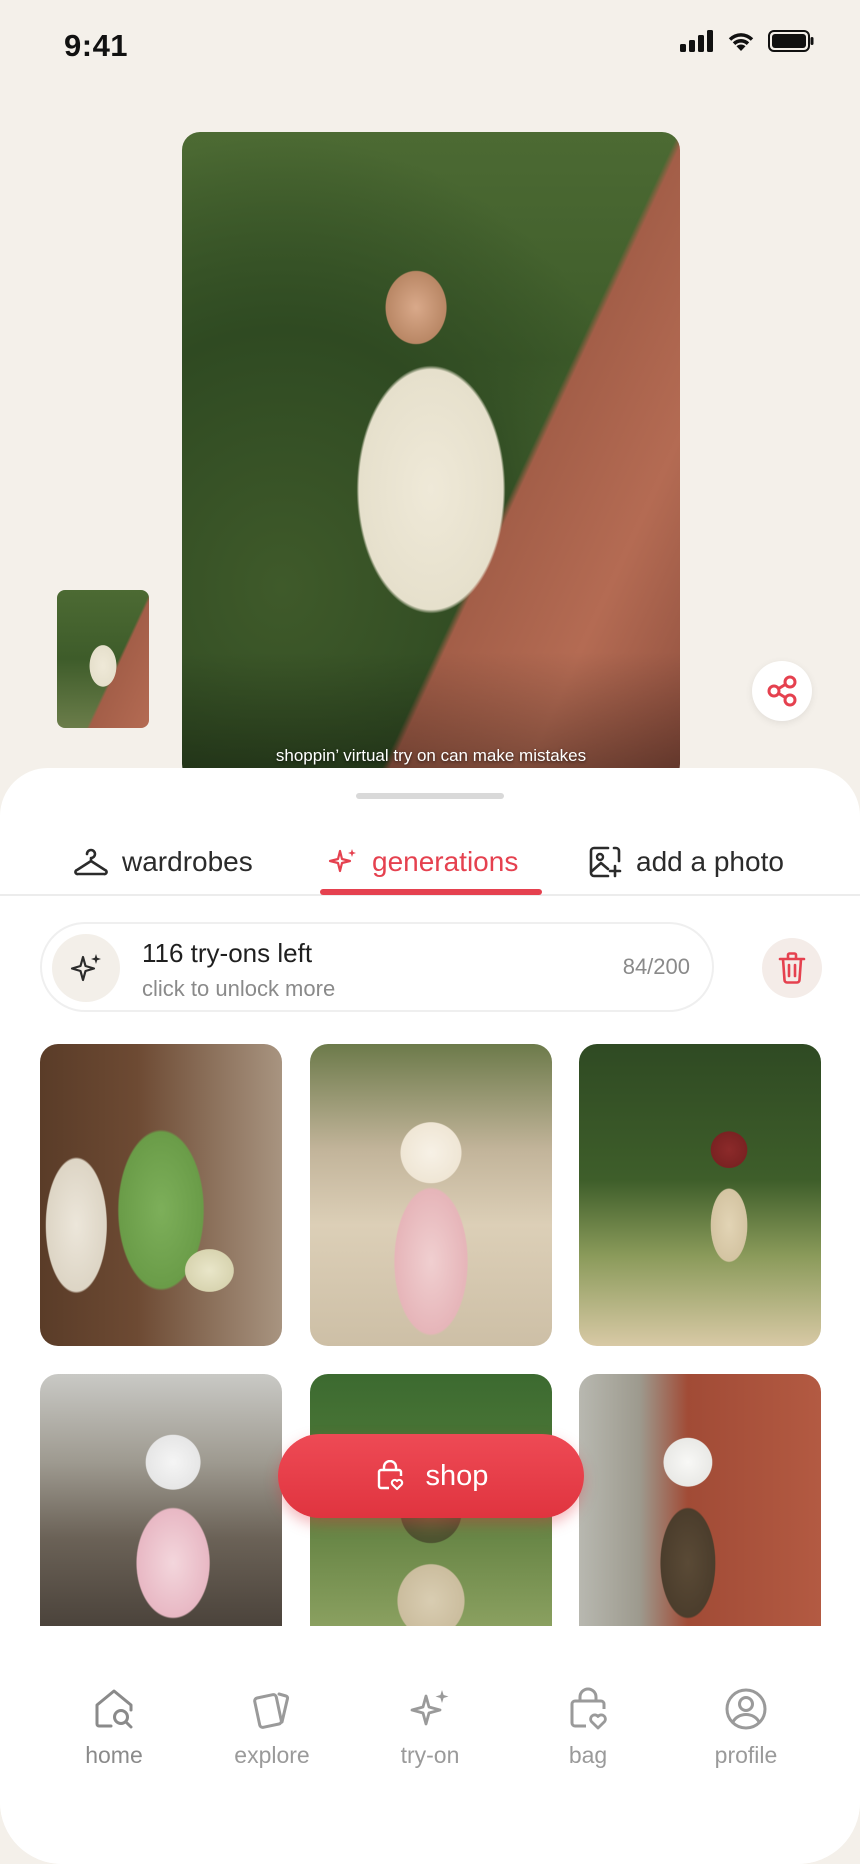 The image size is (860, 1864). What do you see at coordinates (238, 989) in the screenshot?
I see `unlock-more-link: click to unlock more` at bounding box center [238, 989].